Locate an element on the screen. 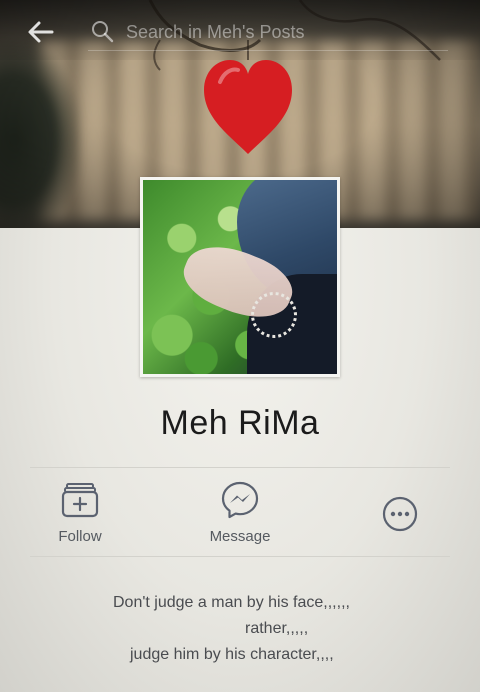  search-bar is located at coordinates (268, 32).